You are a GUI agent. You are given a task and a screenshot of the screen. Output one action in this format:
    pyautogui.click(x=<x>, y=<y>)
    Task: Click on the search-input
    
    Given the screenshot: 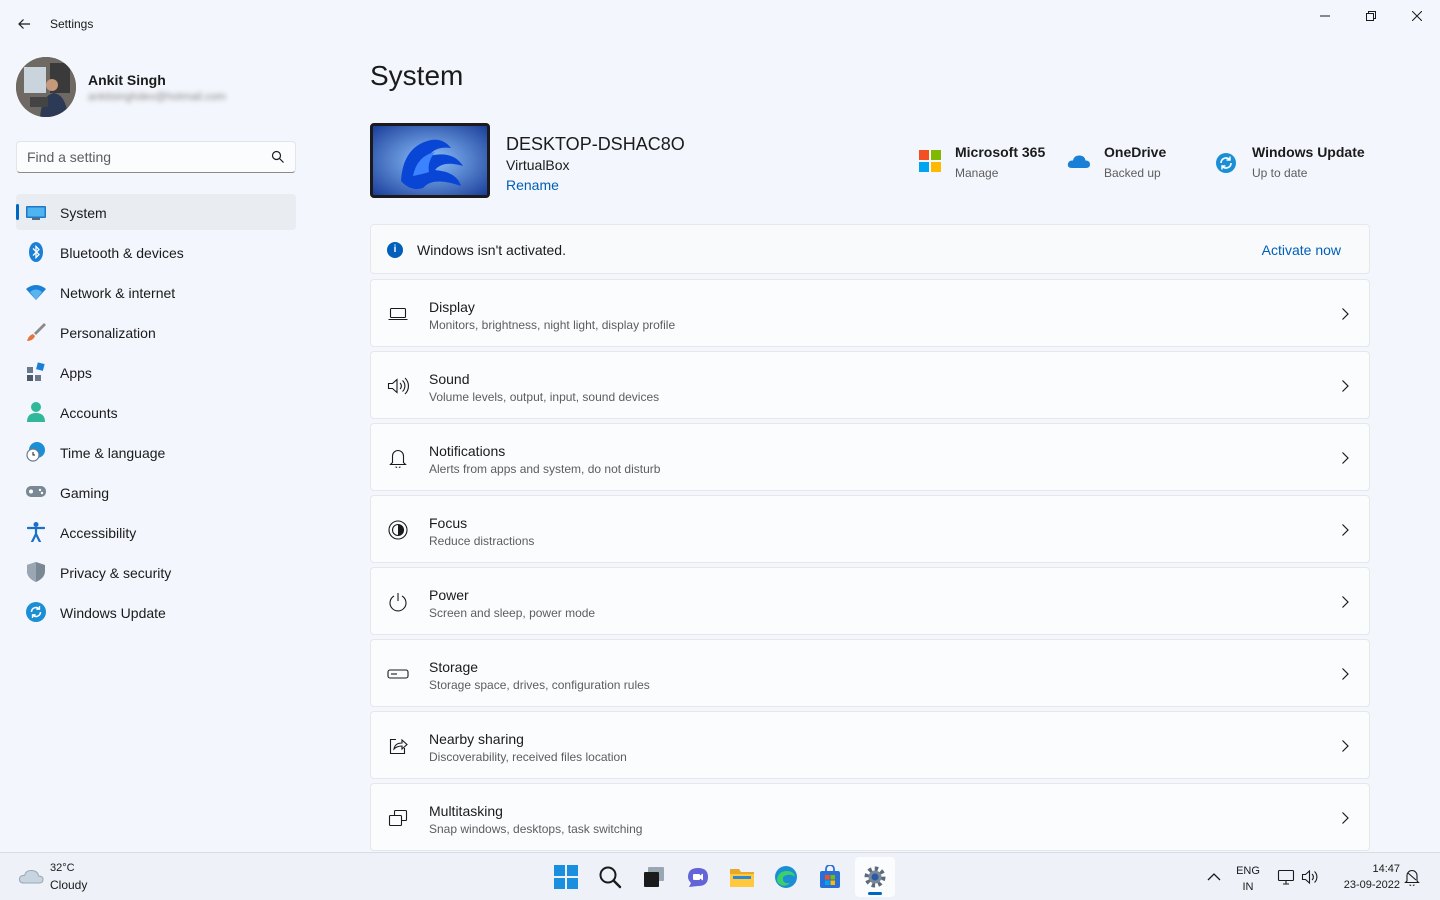 What is the action you would take?
    pyautogui.click(x=142, y=157)
    